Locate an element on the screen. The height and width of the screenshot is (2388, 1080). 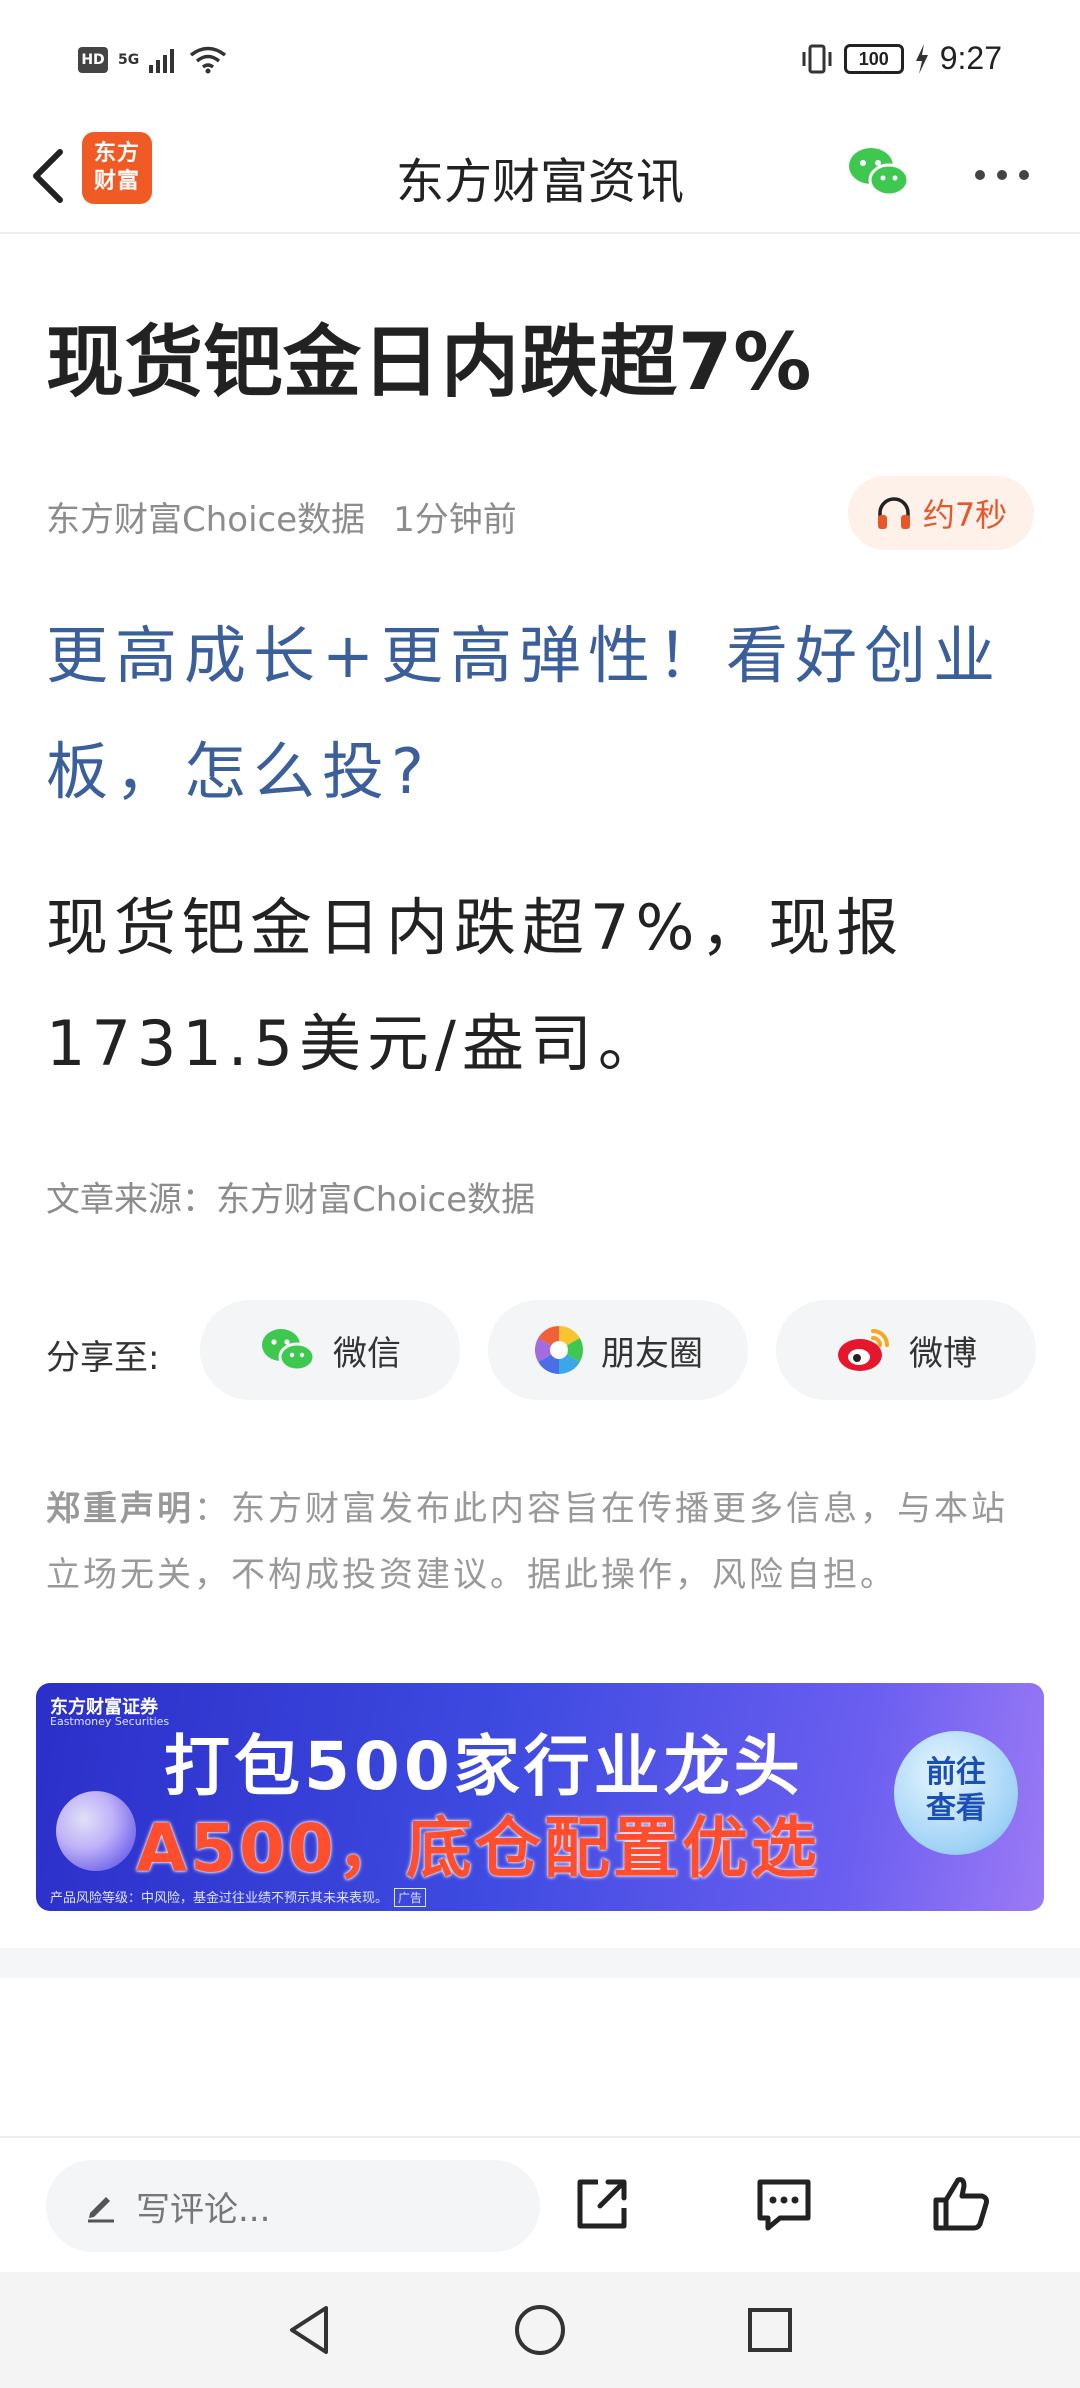
system-navigation-bar is located at coordinates (540, 2330).